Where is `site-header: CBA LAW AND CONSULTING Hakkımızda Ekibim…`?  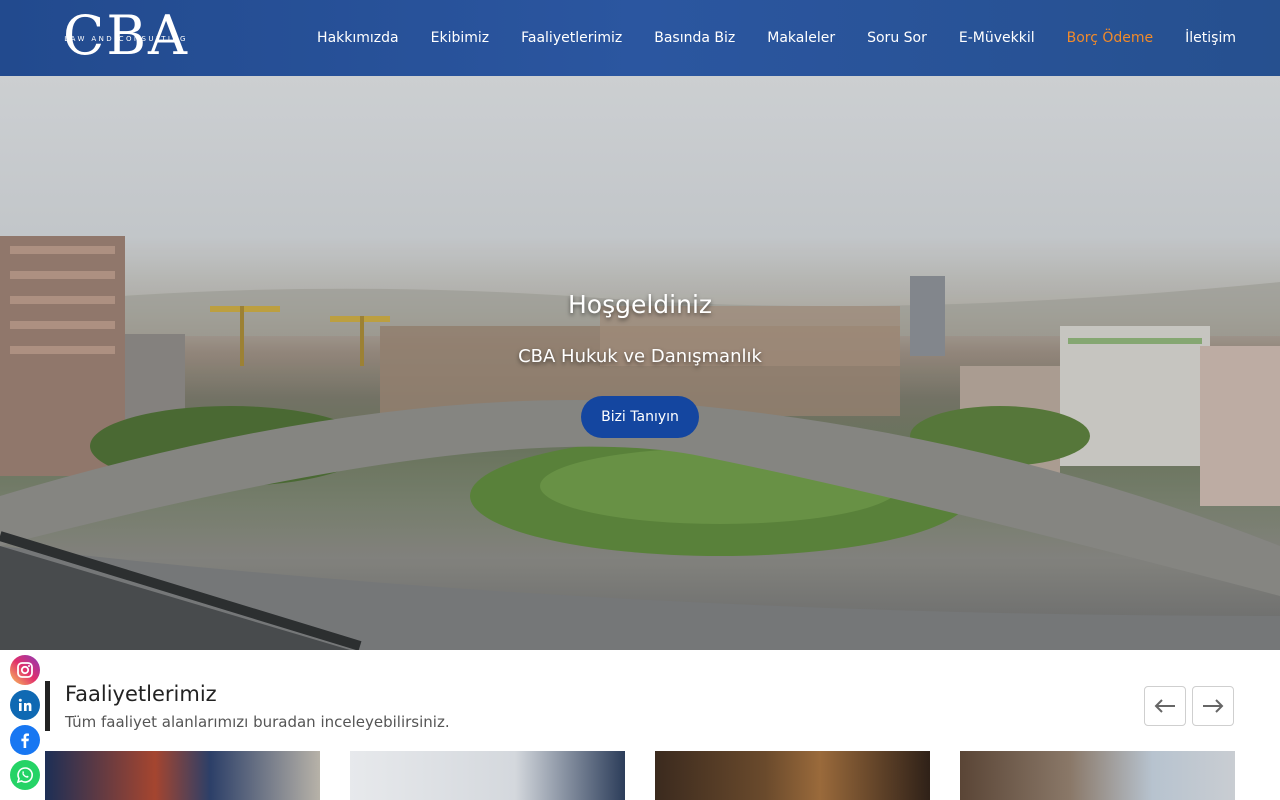
site-header: CBA LAW AND CONSULTING Hakkımızda Ekibim… is located at coordinates (640, 38).